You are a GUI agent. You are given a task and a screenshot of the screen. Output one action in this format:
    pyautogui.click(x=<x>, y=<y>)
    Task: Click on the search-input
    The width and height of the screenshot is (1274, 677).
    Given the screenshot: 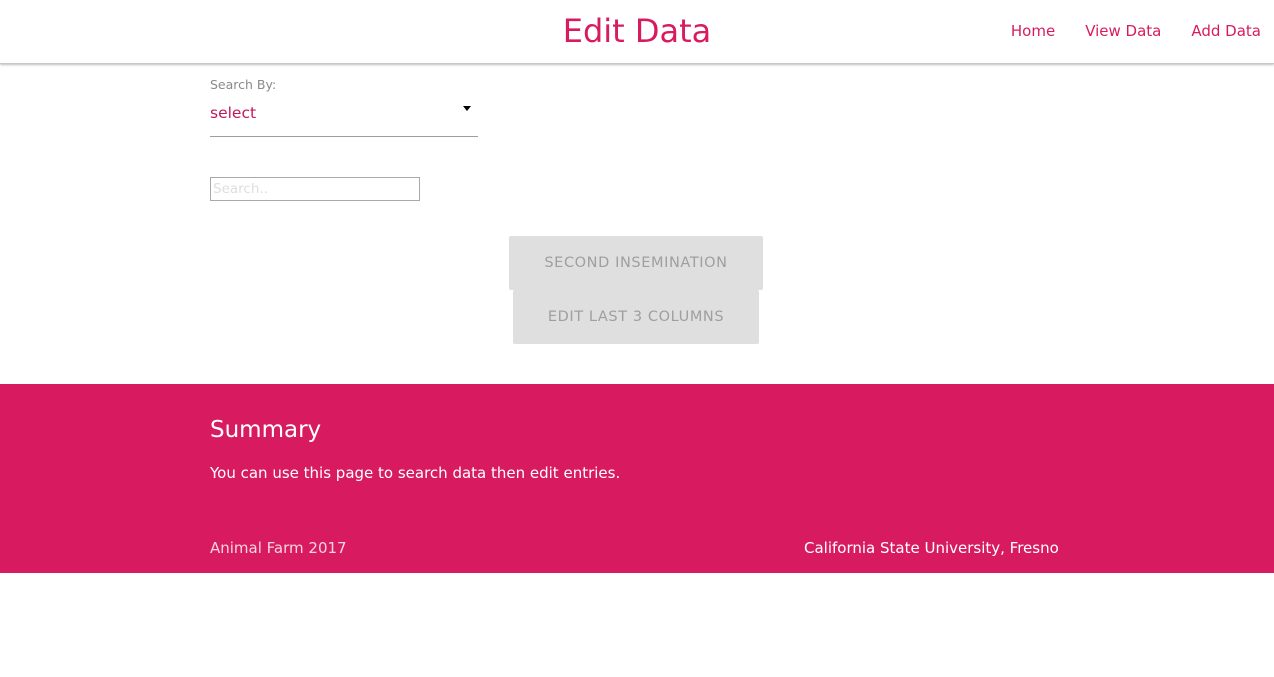 What is the action you would take?
    pyautogui.click(x=315, y=189)
    